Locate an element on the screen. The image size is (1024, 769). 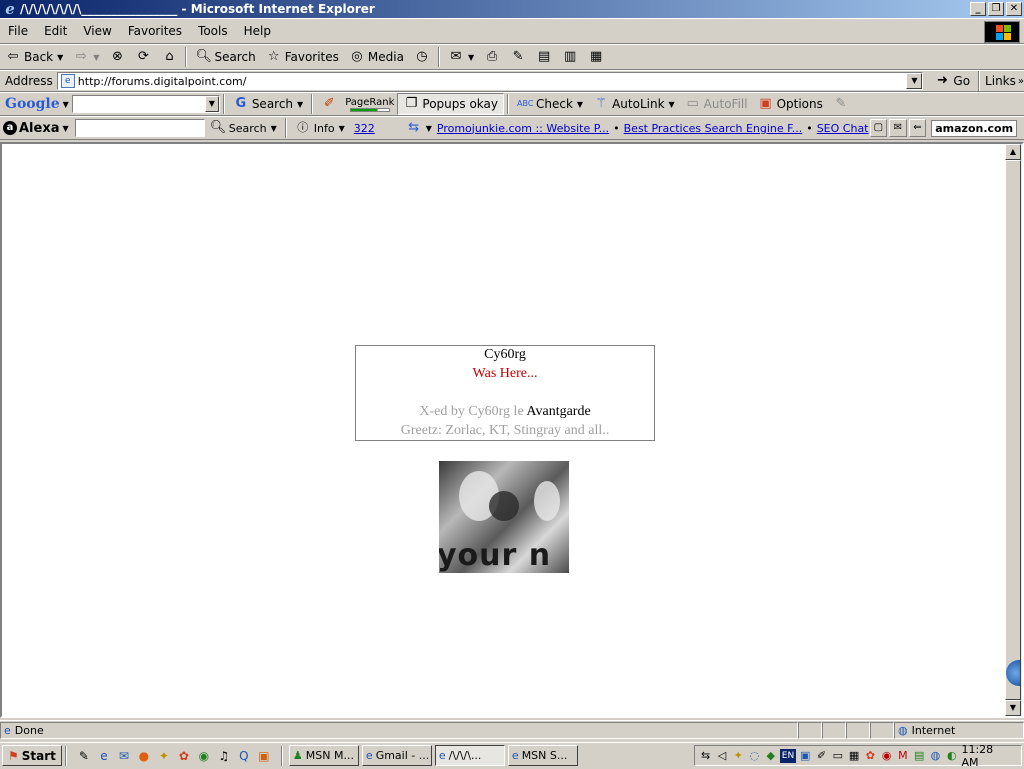
tray-network-icon: ⇆ is located at coordinates (705, 756).